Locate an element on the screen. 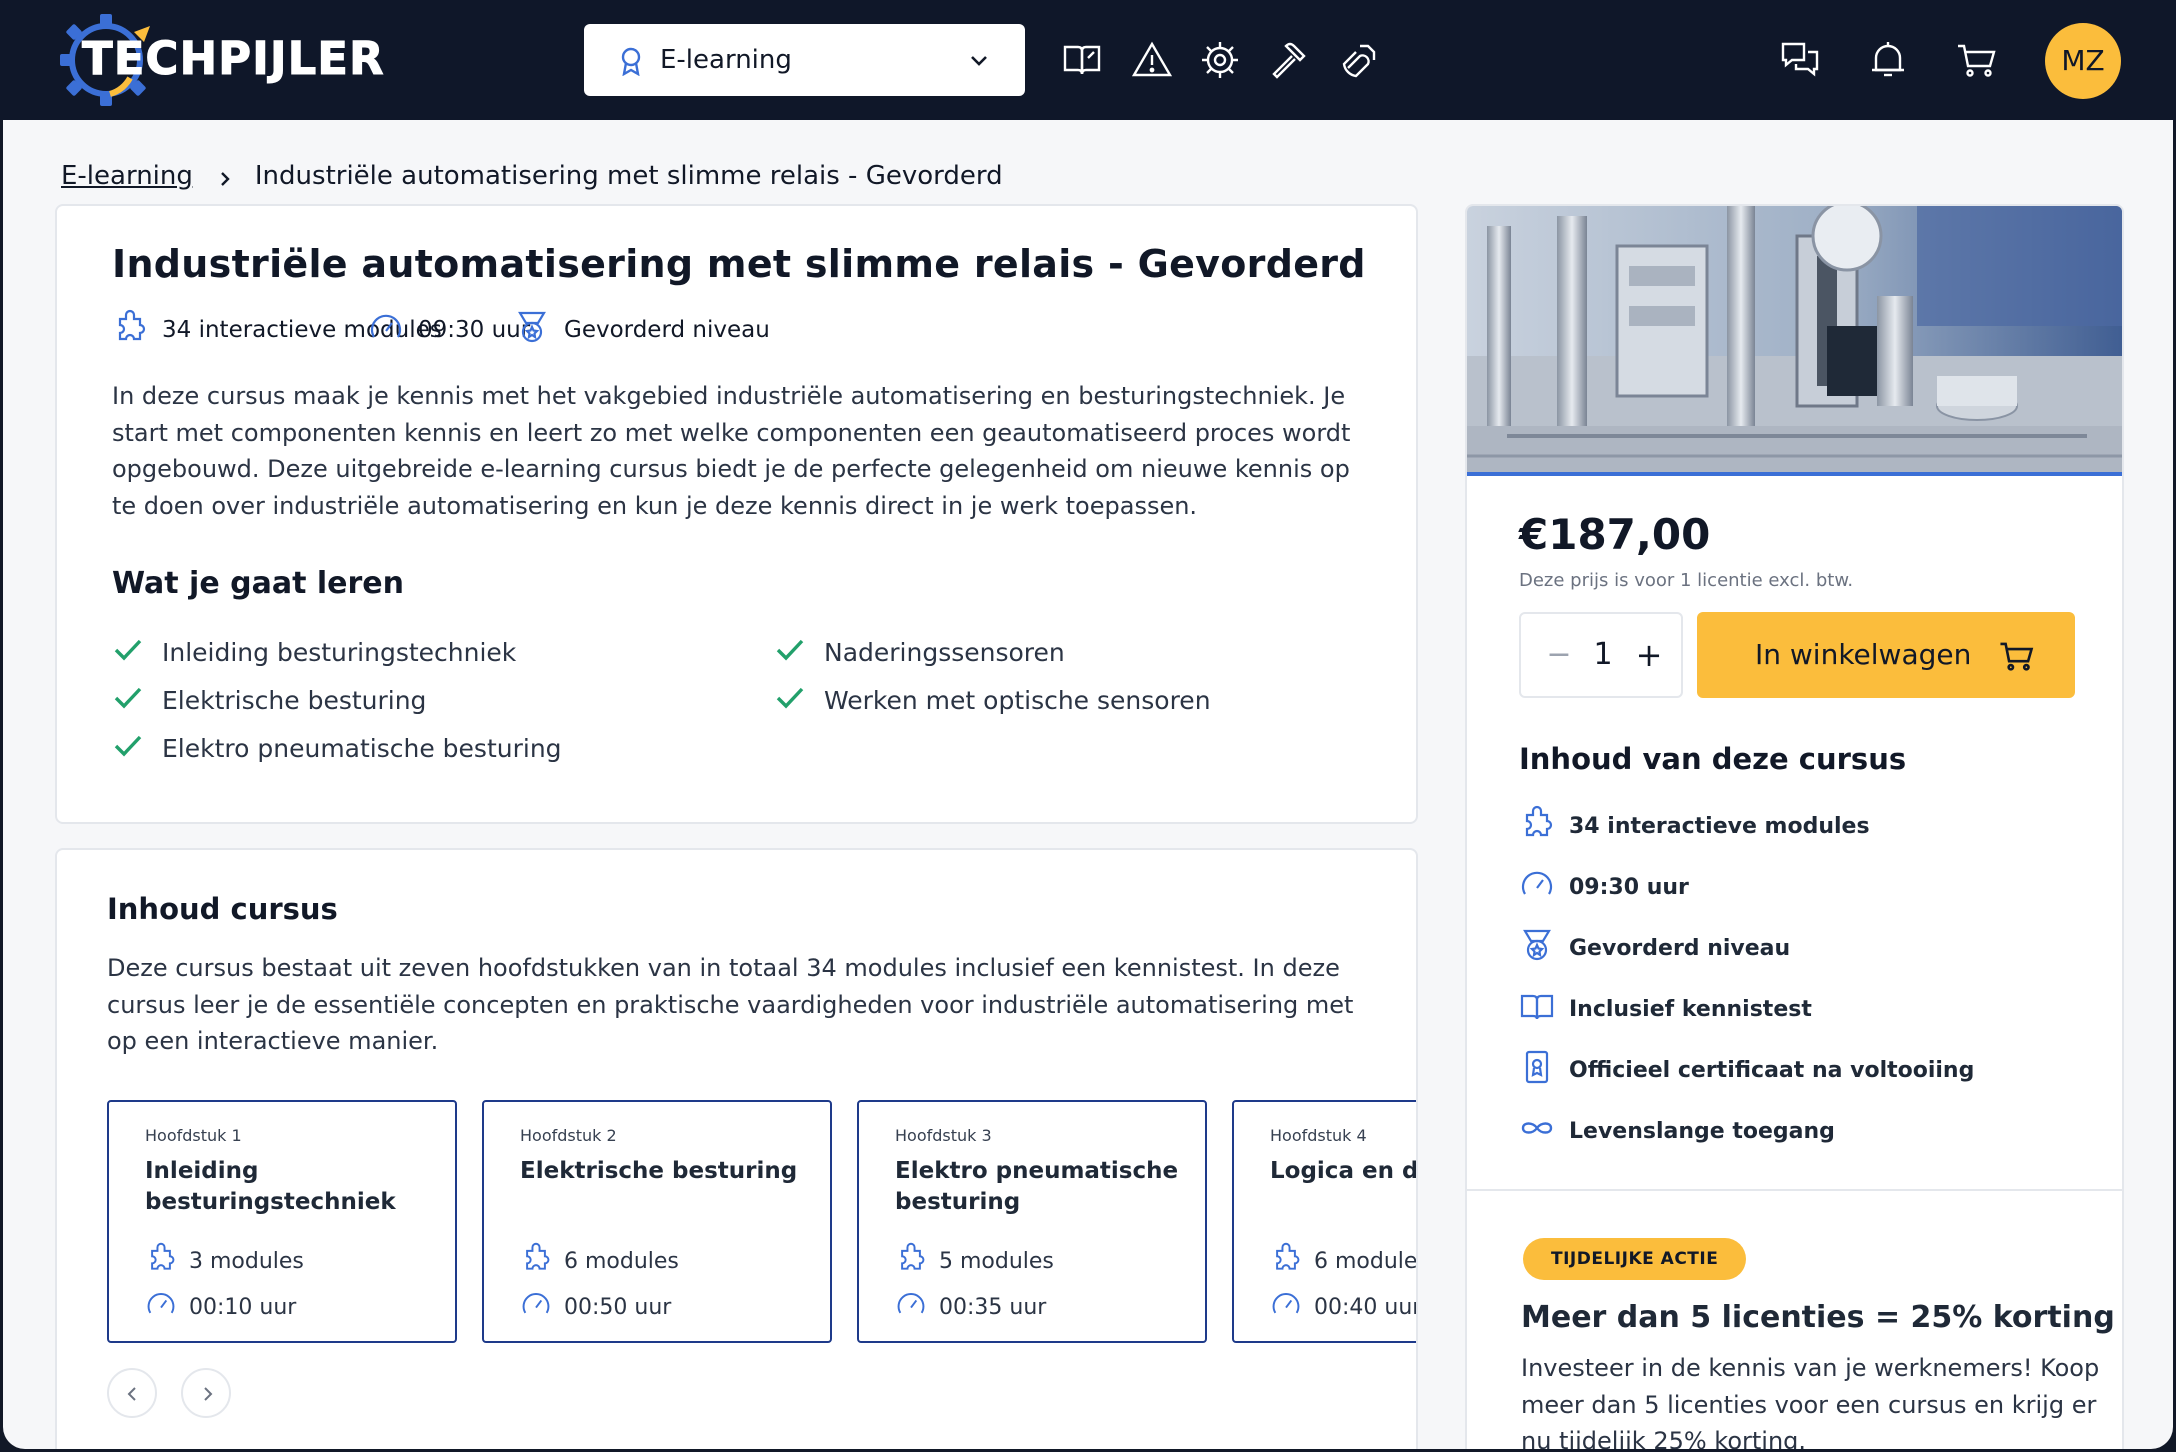  chapter-number: Hoofdstuk 3 is located at coordinates (943, 1135).